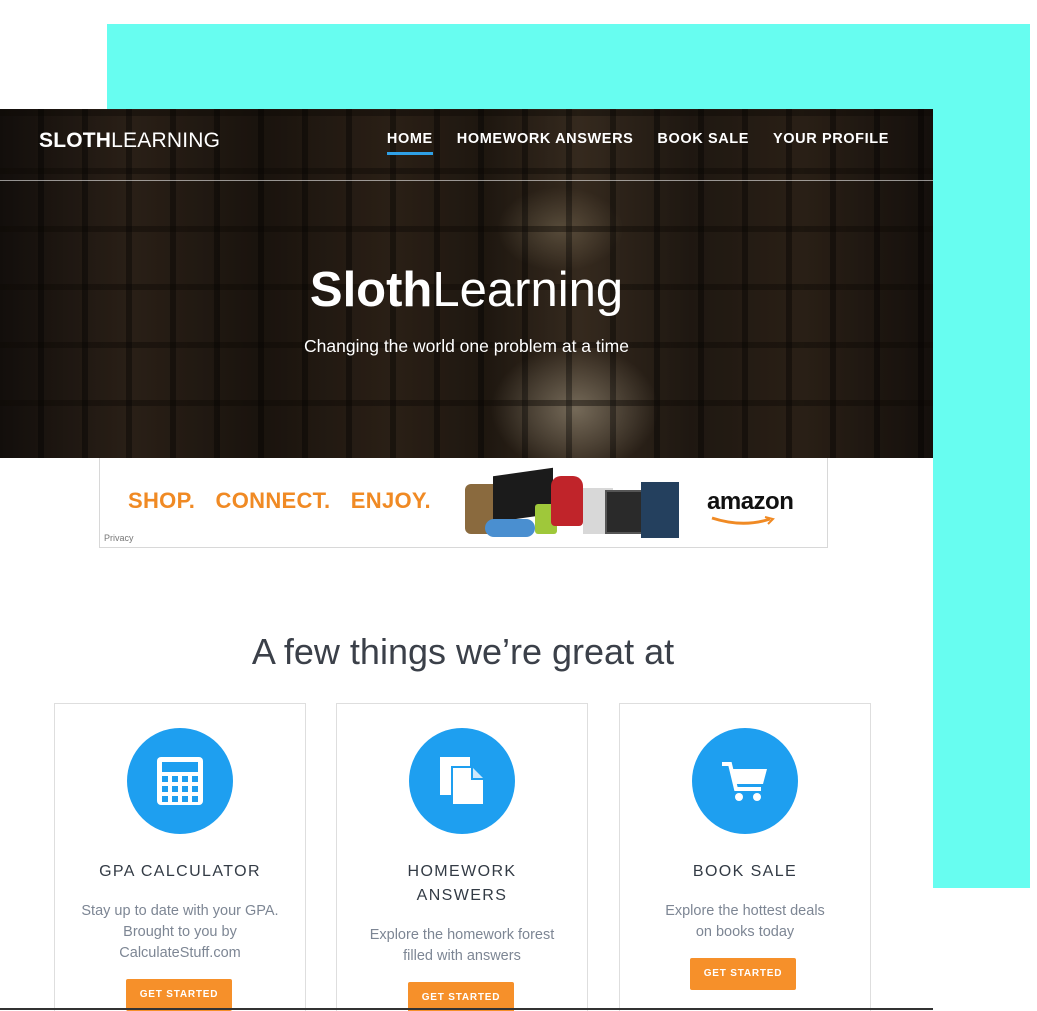  I want to click on features-heading: A few things we’re great at, so click(463, 651).